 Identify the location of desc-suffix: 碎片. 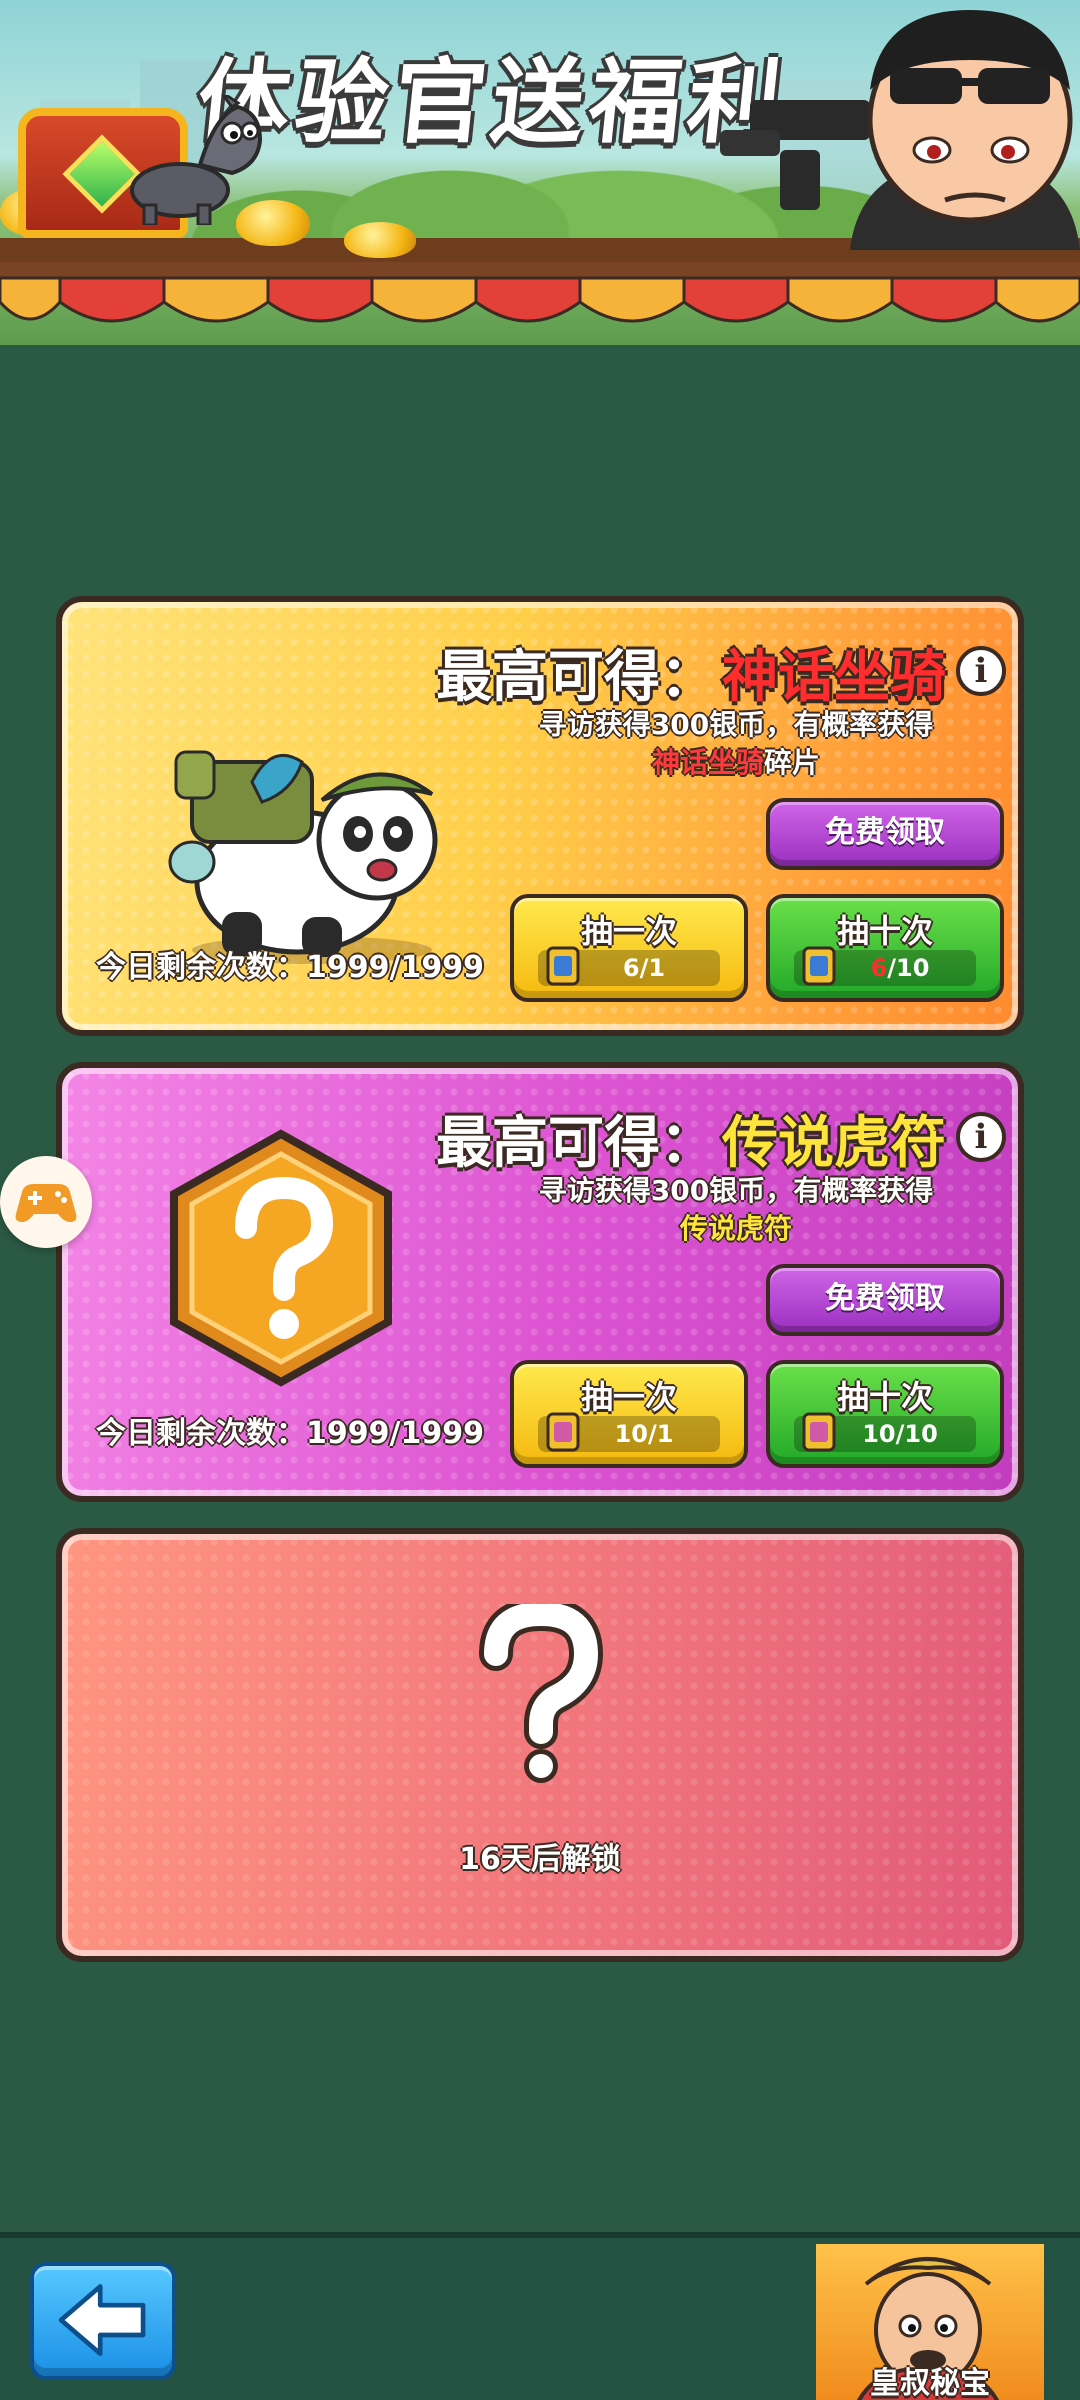
(792, 762).